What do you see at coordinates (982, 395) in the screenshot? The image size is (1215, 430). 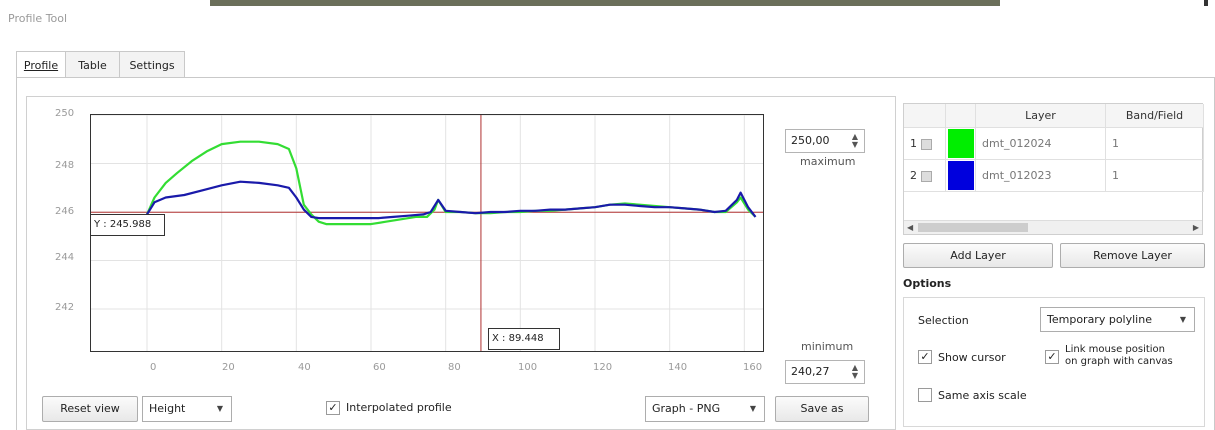 I see `same-axis-label: Same axis scale` at bounding box center [982, 395].